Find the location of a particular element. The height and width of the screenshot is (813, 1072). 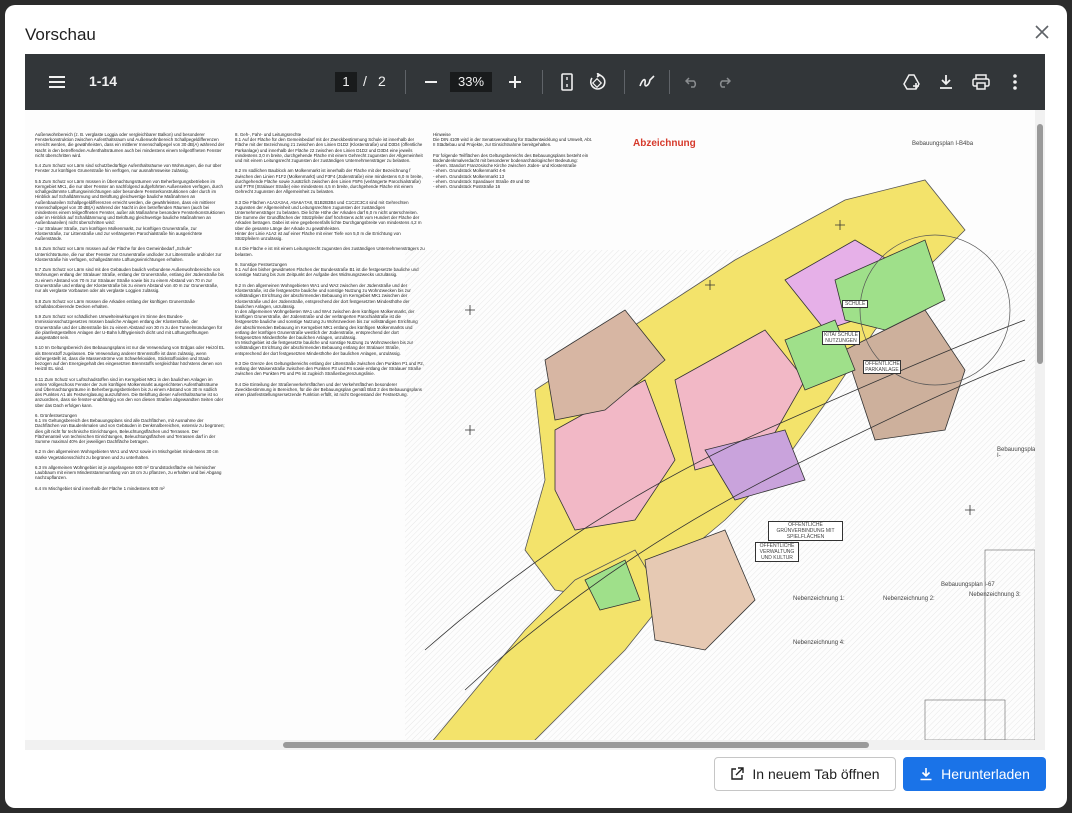

plan-label-nebenzeichnung-1: Nebenzeichnung 1: is located at coordinates (819, 599).